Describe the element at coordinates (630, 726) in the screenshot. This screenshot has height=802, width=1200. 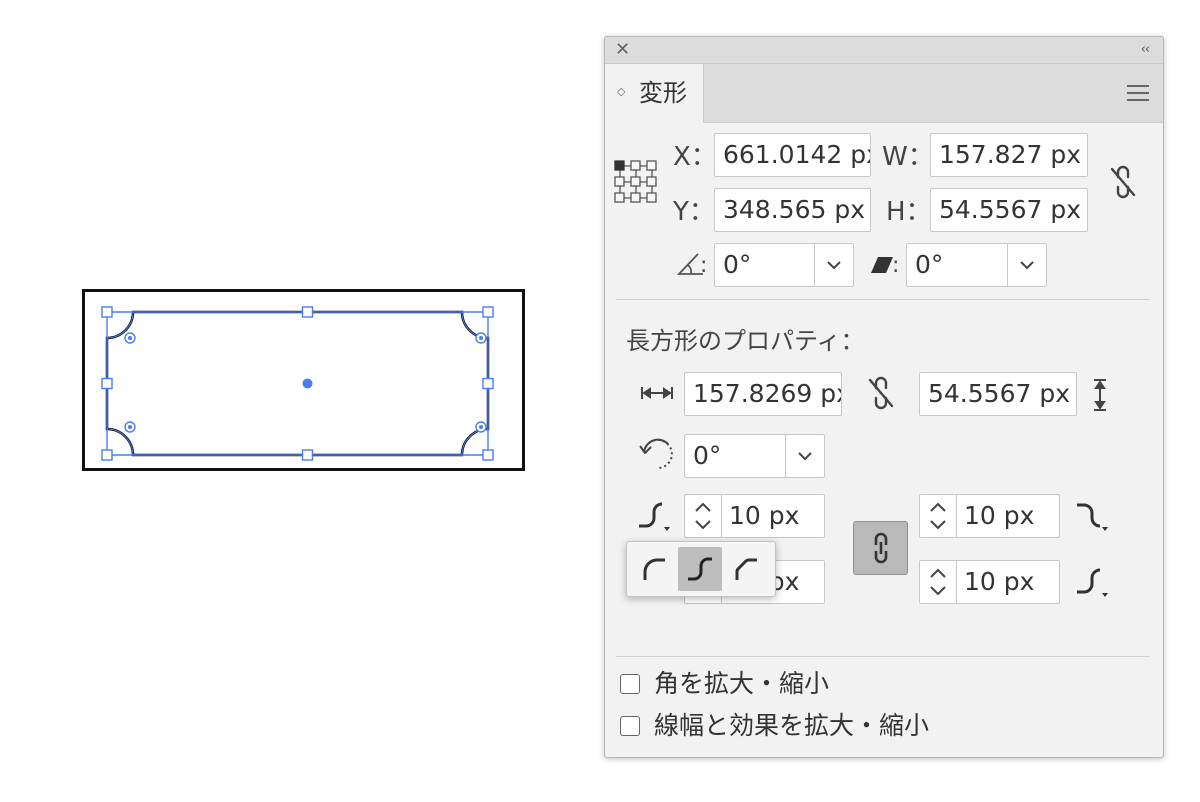
I see `scale-strokes-effects-checkbox` at that location.